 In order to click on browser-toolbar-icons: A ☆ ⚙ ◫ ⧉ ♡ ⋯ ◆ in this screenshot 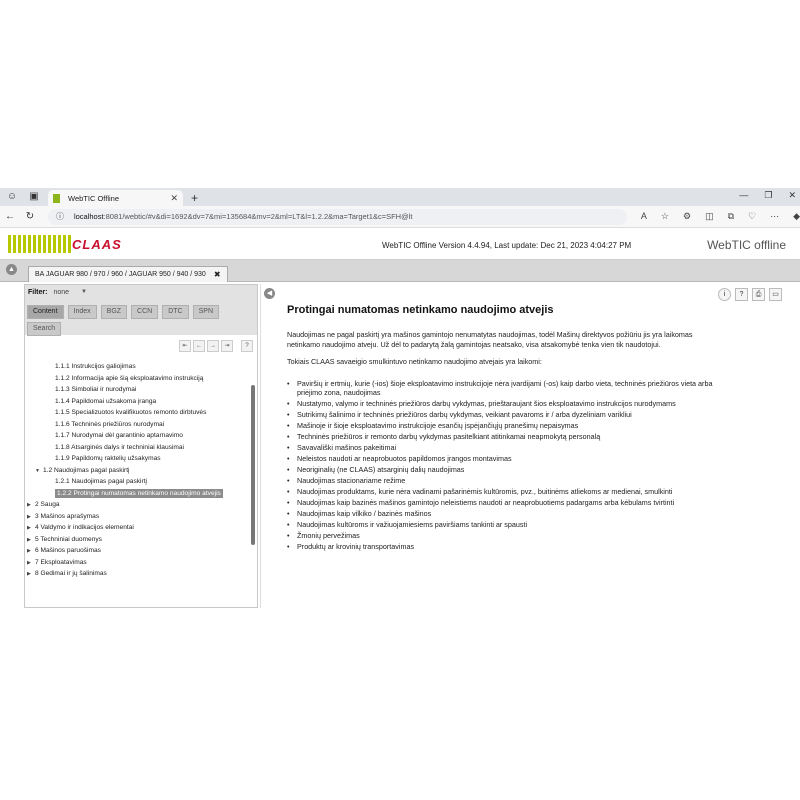, I will do `click(720, 216)`.